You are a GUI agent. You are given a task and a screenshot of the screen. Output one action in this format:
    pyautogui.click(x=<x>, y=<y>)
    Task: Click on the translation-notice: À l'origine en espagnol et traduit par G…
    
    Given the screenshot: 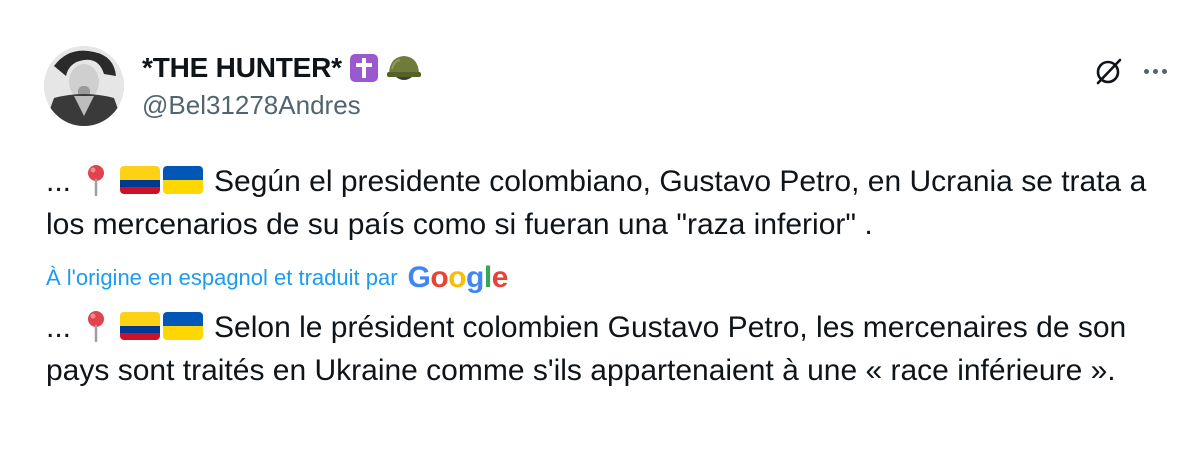 What is the action you would take?
    pyautogui.click(x=277, y=278)
    